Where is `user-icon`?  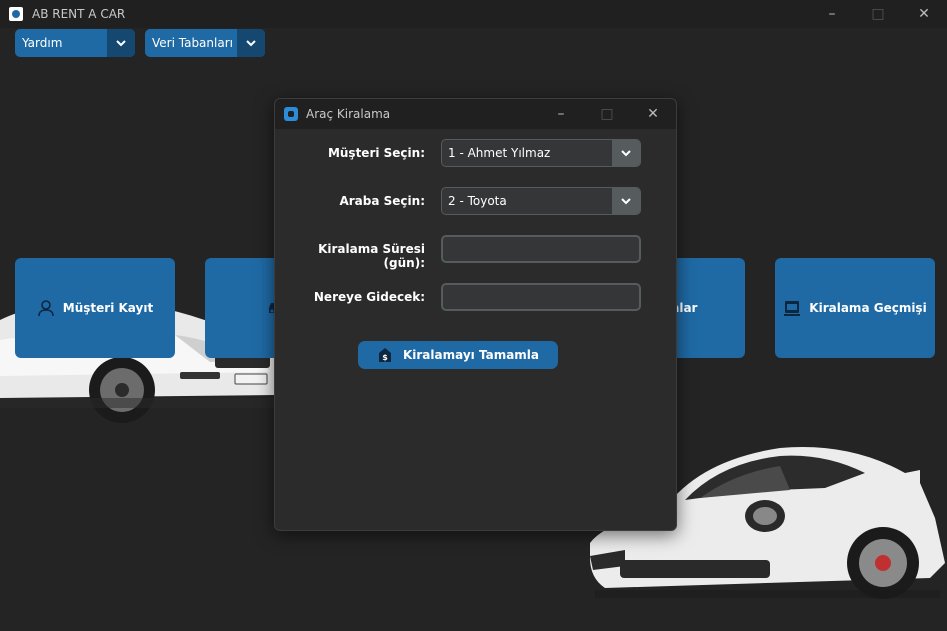 user-icon is located at coordinates (45, 308).